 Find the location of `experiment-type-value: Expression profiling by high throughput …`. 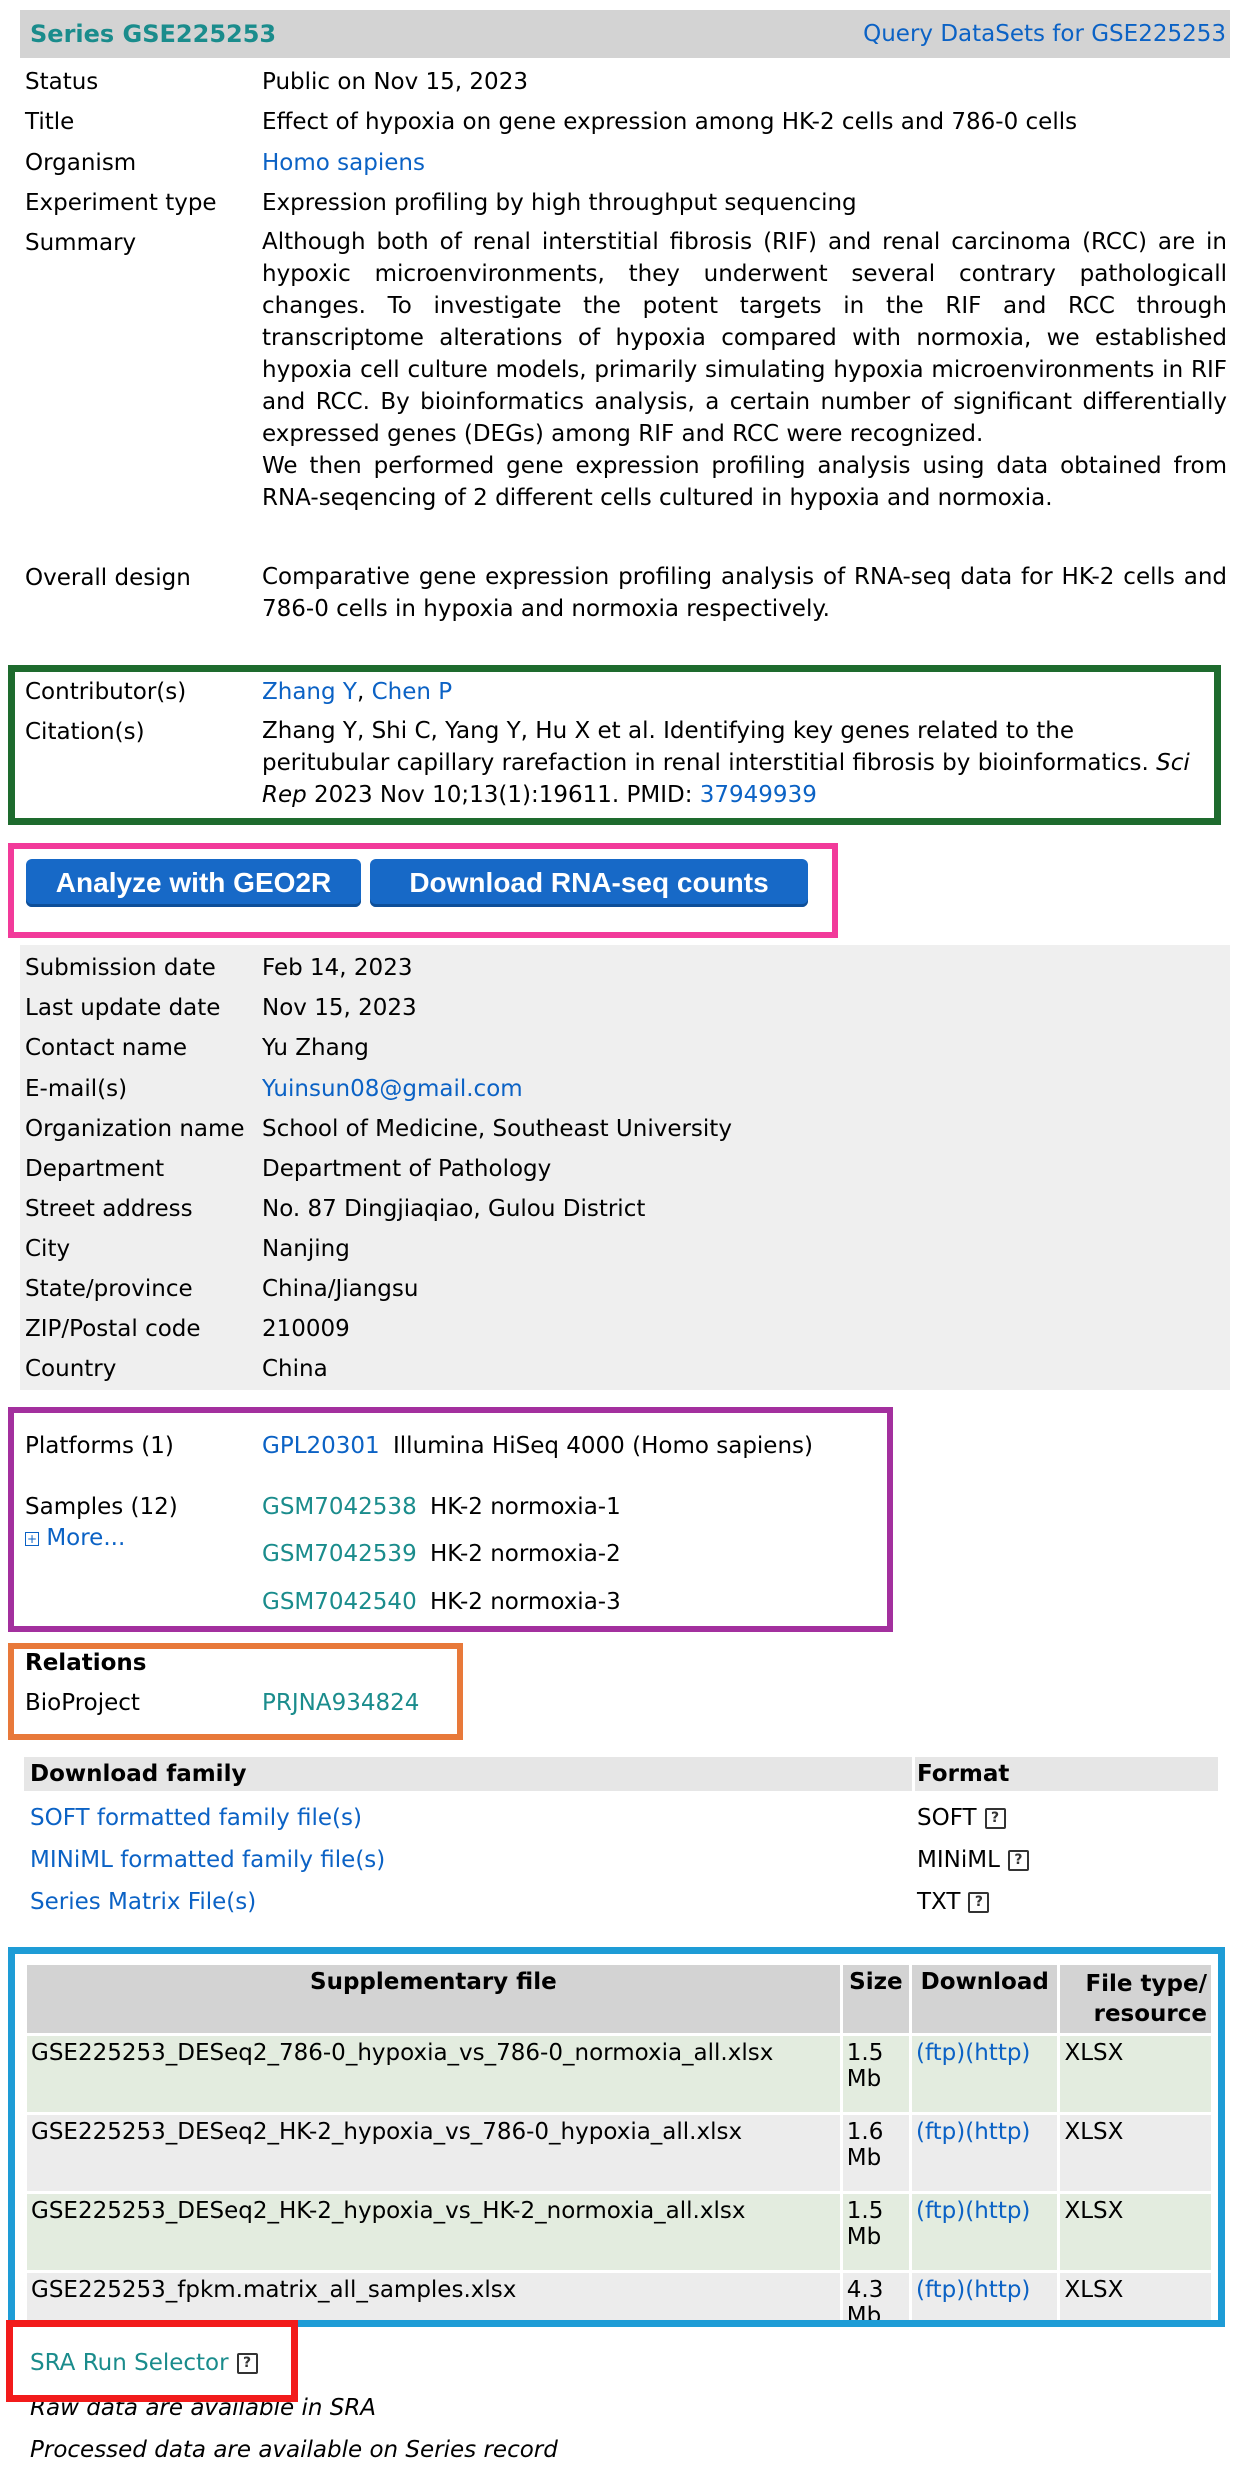

experiment-type-value: Expression profiling by high throughput … is located at coordinates (559, 203).